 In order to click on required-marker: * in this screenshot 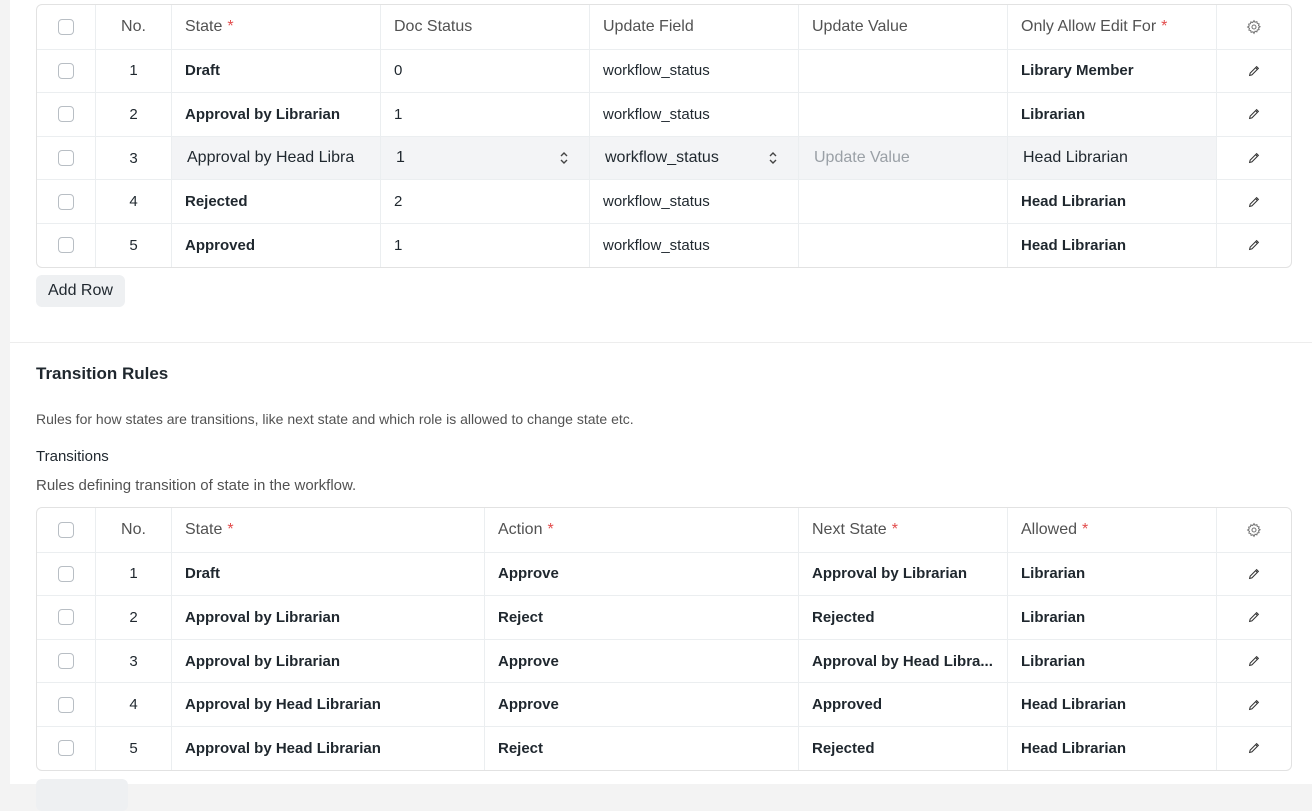, I will do `click(230, 529)`.